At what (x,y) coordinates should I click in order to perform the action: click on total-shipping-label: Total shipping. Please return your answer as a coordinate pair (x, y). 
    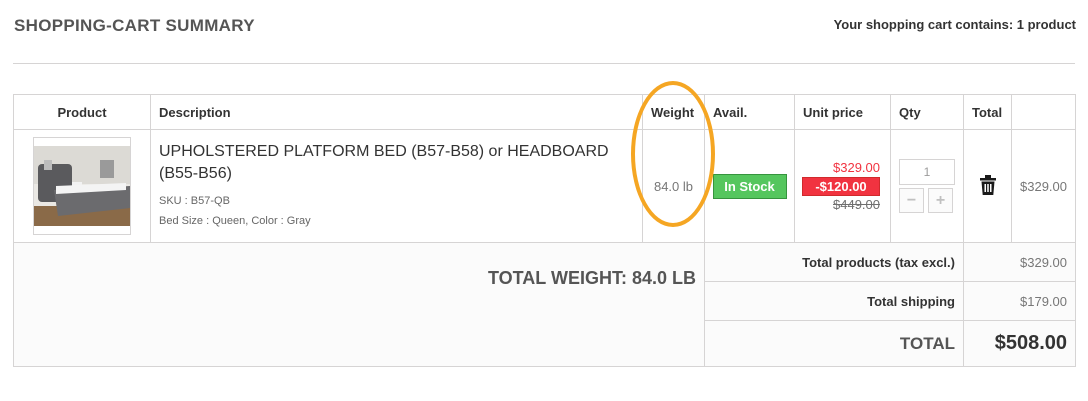
    Looking at the image, I should click on (834, 301).